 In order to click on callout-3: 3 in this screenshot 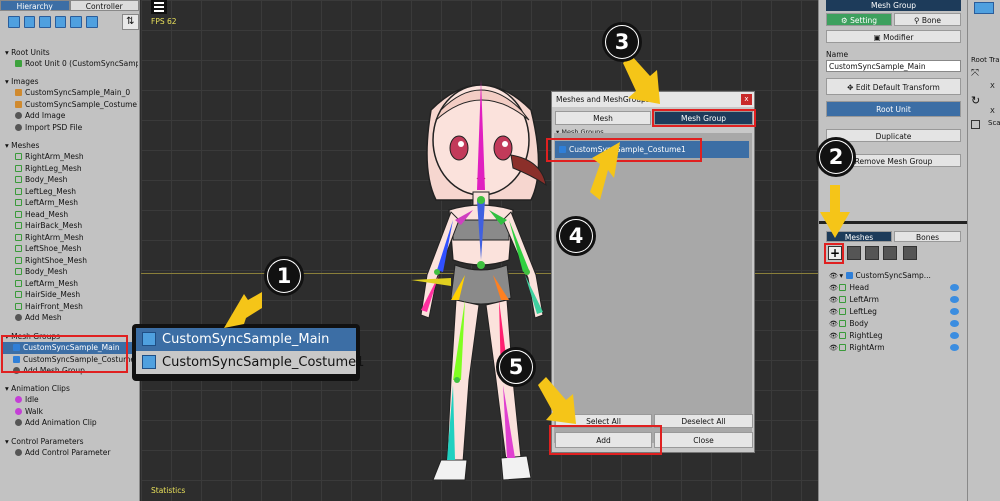, I will do `click(622, 42)`.